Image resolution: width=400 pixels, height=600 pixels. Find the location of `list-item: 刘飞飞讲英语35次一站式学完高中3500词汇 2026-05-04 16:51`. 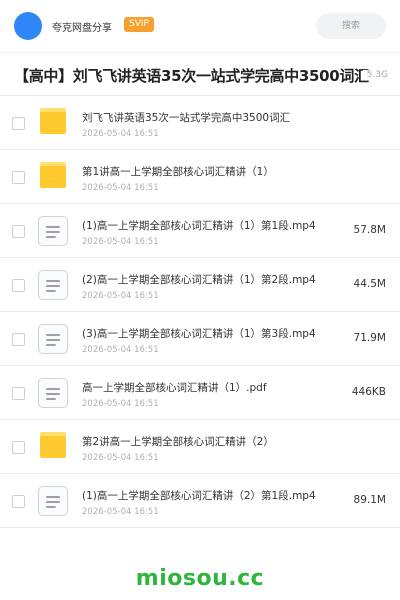

list-item: 刘飞飞讲英语35次一站式学完高中3500词汇 2026-05-04 16:51 is located at coordinates (200, 123).